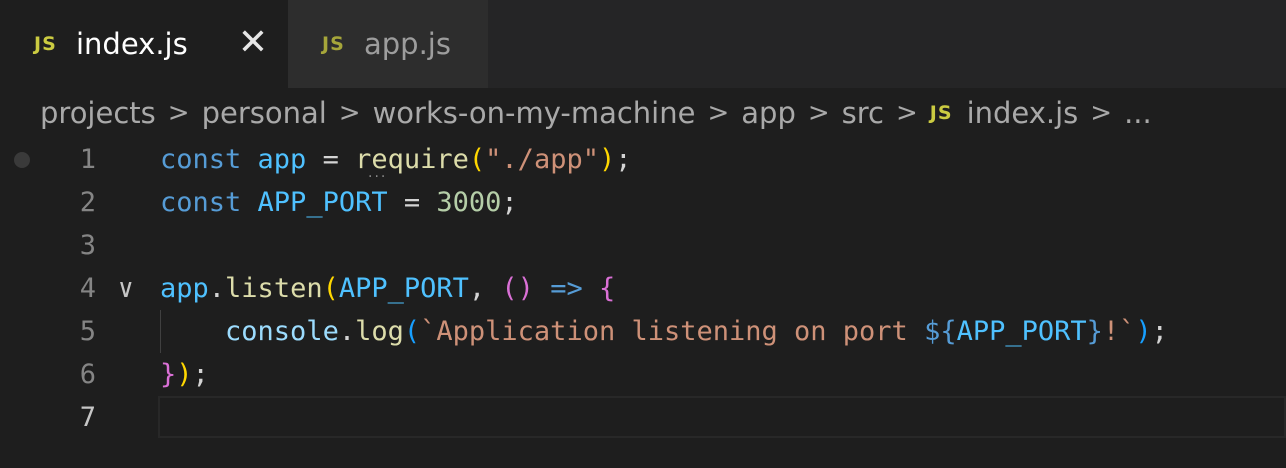 The image size is (1286, 468). I want to click on code-line: 1 const app = require("./app");, so click(643, 159).